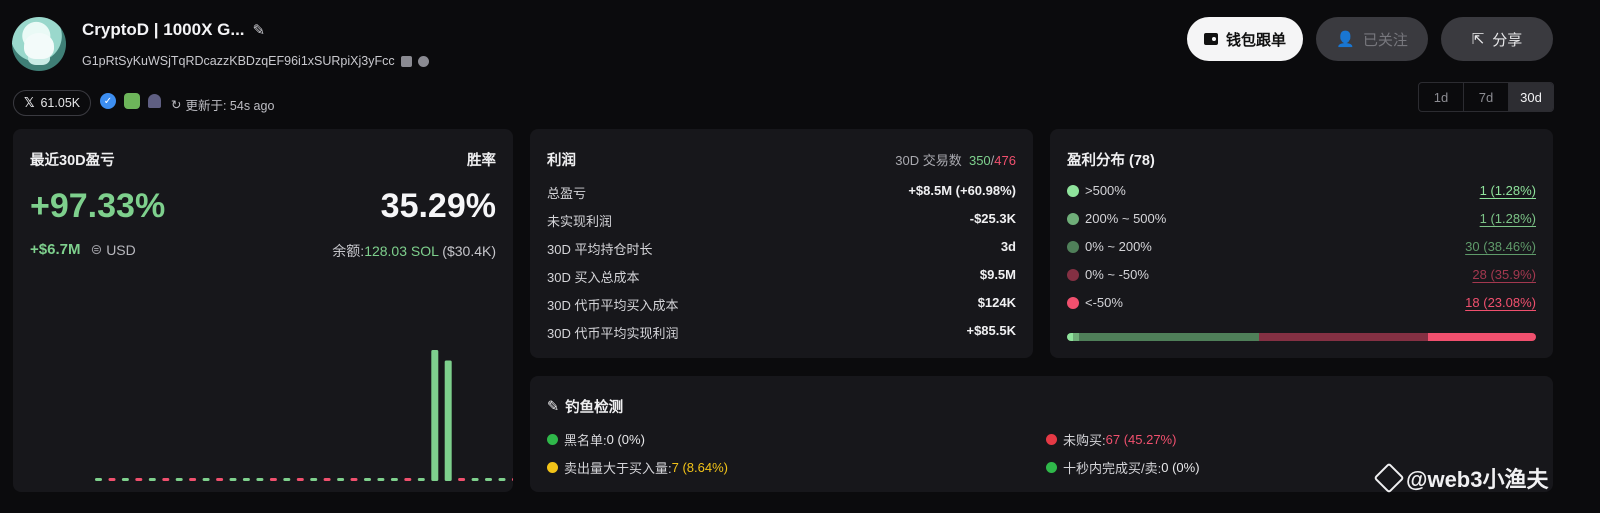 This screenshot has width=1600, height=513. I want to click on profit-row: 30D 代币平均买入成本 $124K, so click(781, 304).